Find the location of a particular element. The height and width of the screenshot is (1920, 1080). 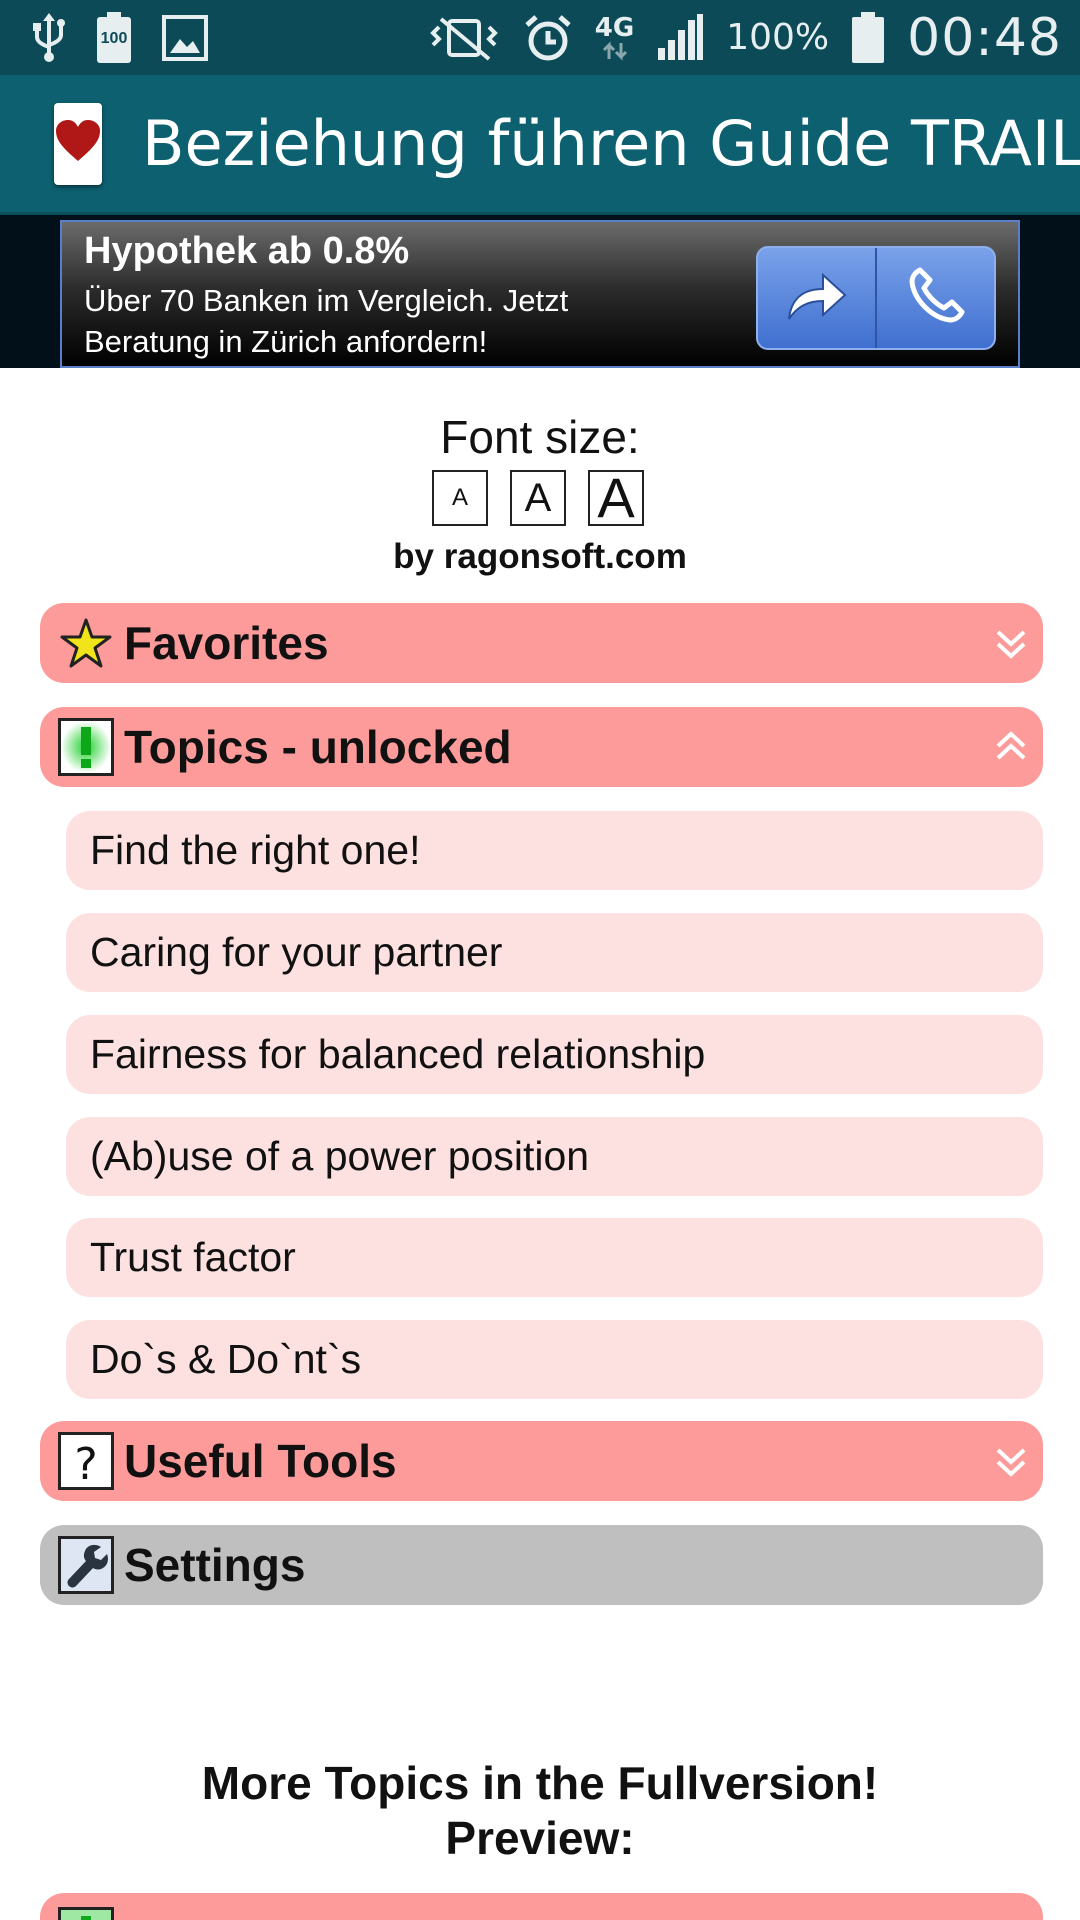

status-bar-system: 4G 100% 00:48 is located at coordinates (744, 38).